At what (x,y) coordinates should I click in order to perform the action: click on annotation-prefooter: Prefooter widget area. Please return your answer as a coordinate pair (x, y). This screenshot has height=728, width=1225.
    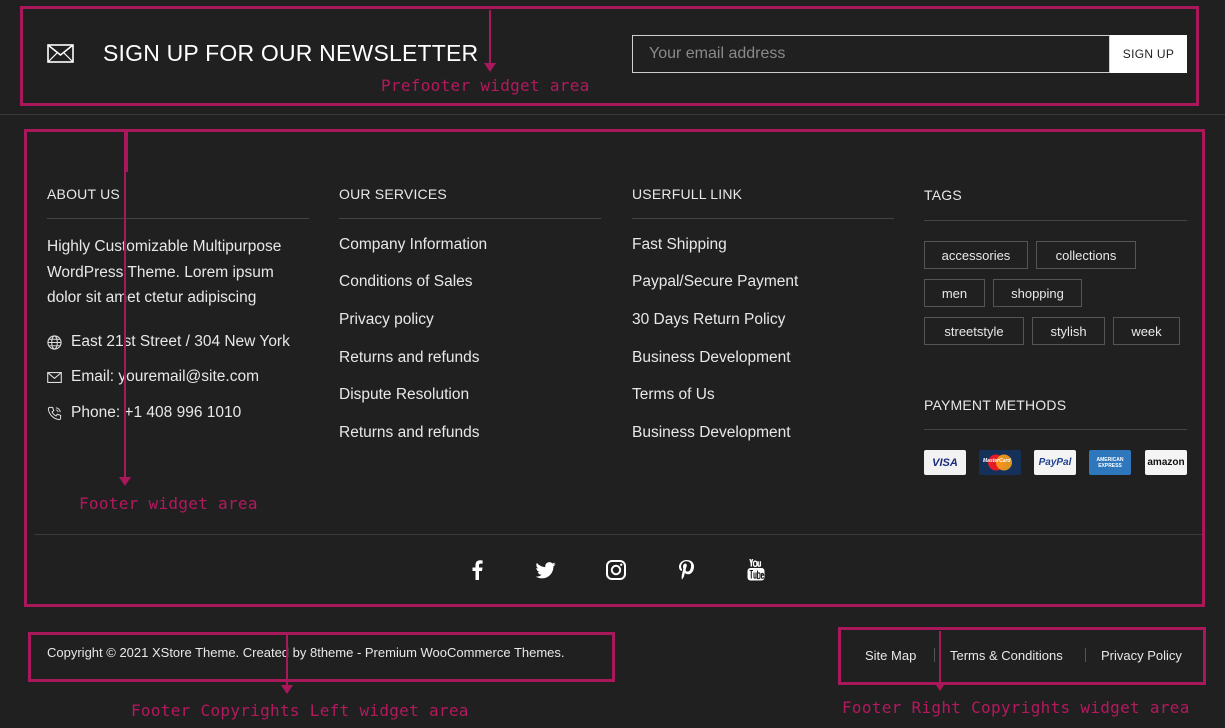
    Looking at the image, I should click on (485, 85).